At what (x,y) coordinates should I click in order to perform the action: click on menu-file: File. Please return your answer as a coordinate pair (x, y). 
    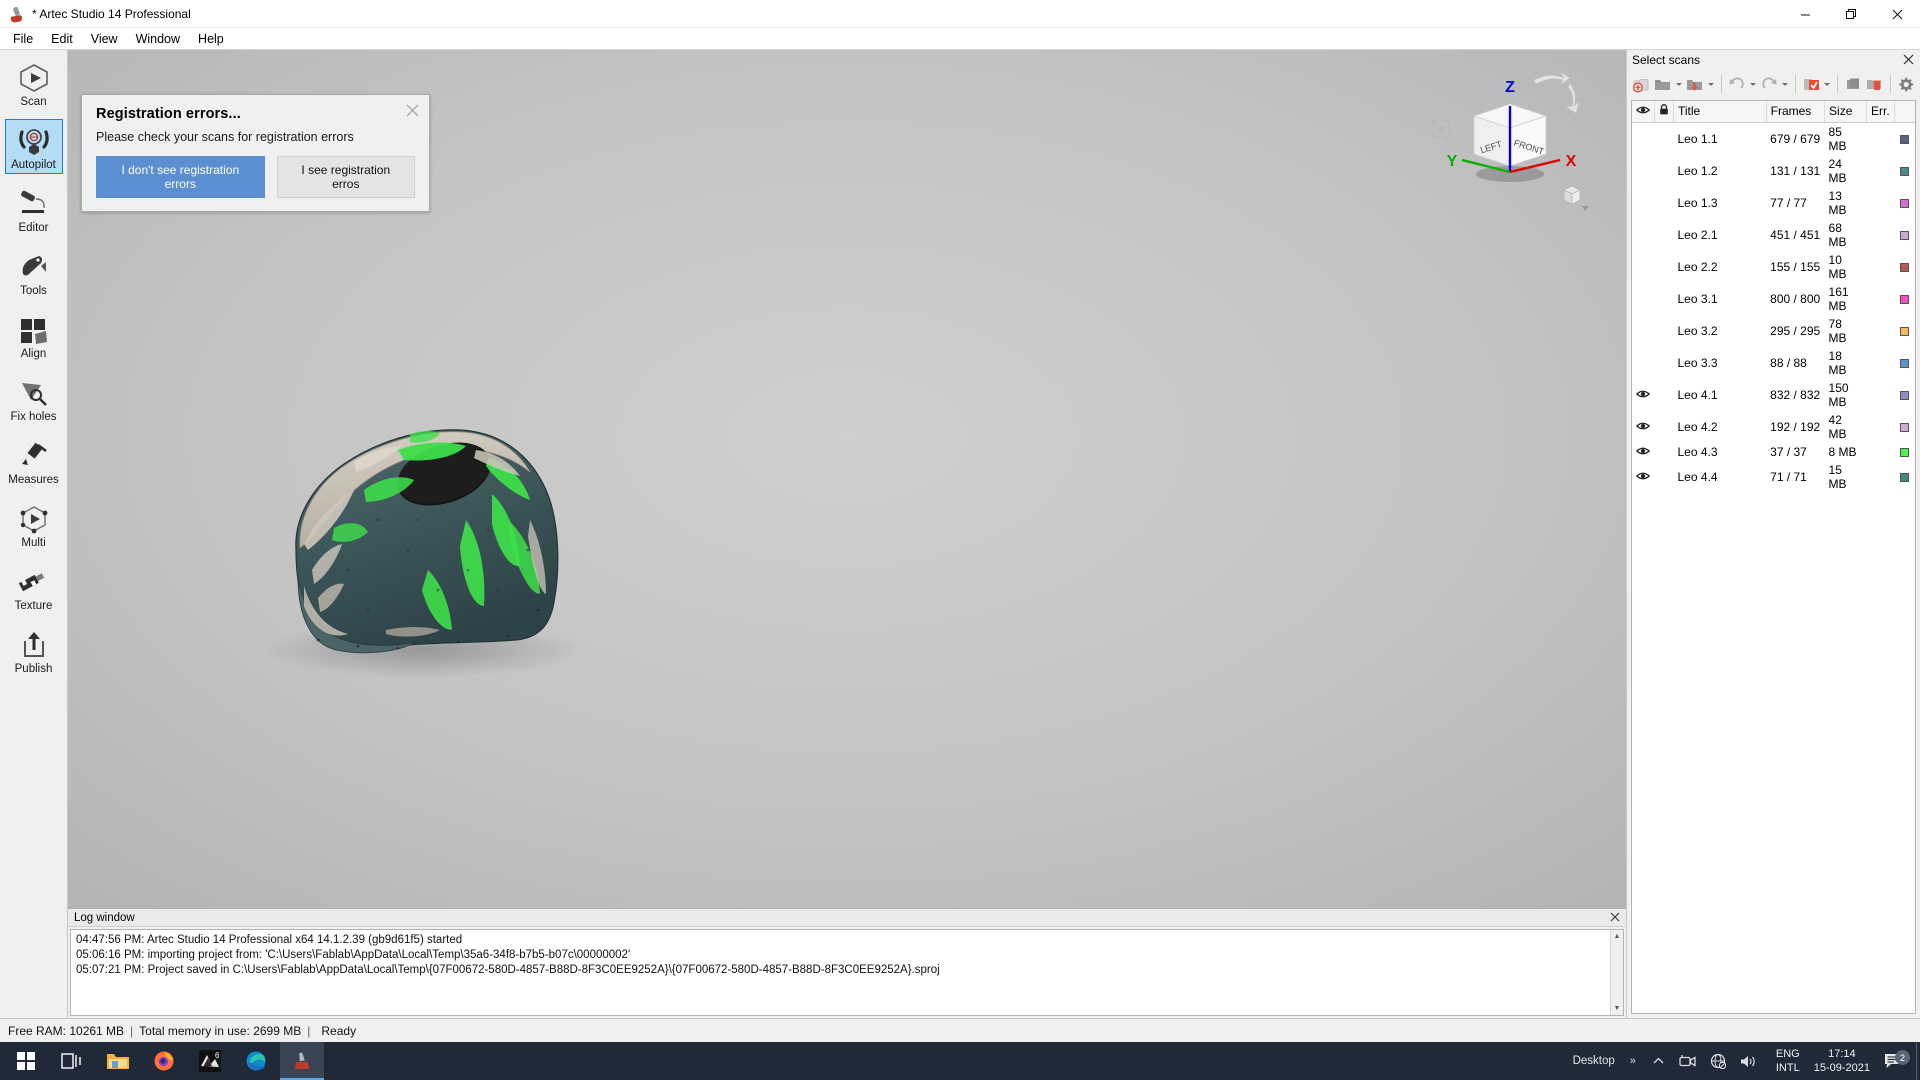
    Looking at the image, I should click on (23, 39).